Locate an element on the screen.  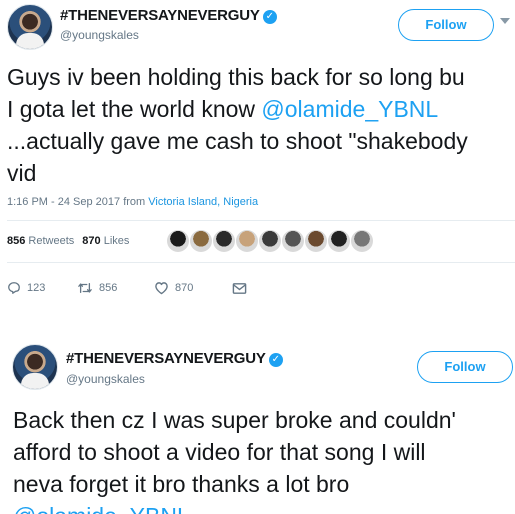
chevron-down-icon is located at coordinates (505, 21).